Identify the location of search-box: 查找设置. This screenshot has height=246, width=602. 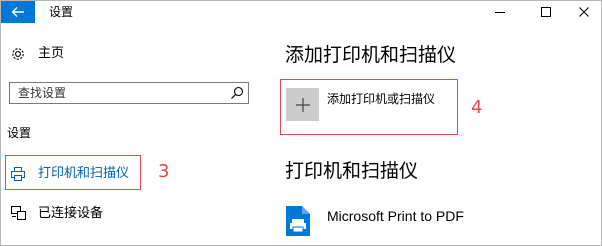
(129, 93).